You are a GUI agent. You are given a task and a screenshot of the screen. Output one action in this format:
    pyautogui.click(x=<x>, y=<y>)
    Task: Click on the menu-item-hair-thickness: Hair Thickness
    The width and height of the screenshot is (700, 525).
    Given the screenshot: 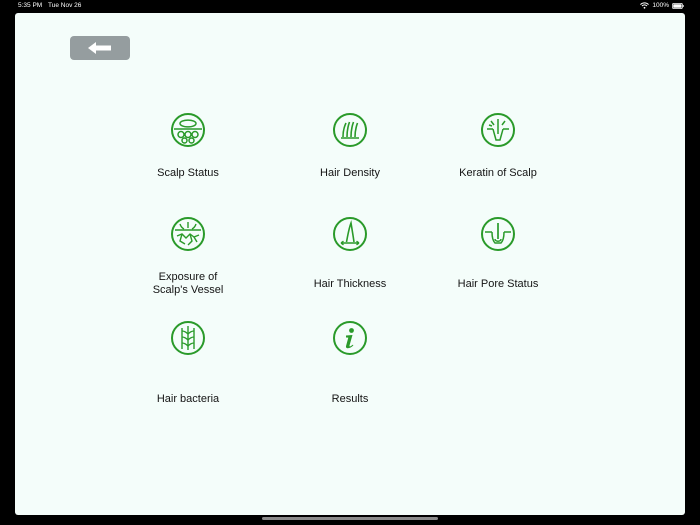 What is the action you would take?
    pyautogui.click(x=350, y=261)
    